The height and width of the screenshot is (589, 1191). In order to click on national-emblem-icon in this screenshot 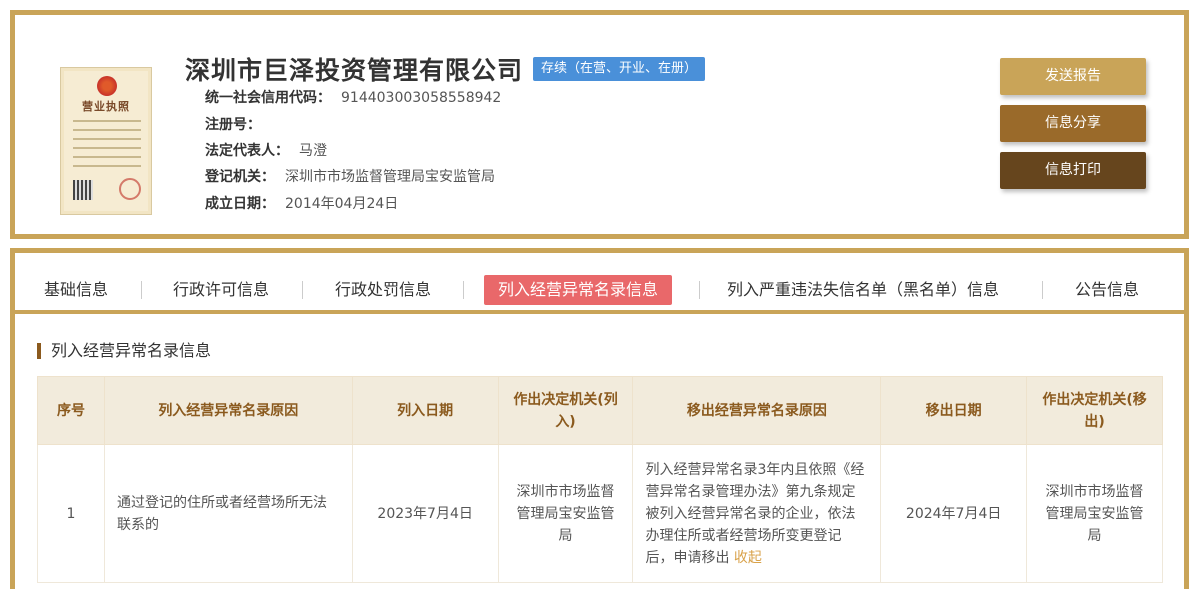, I will do `click(107, 86)`.